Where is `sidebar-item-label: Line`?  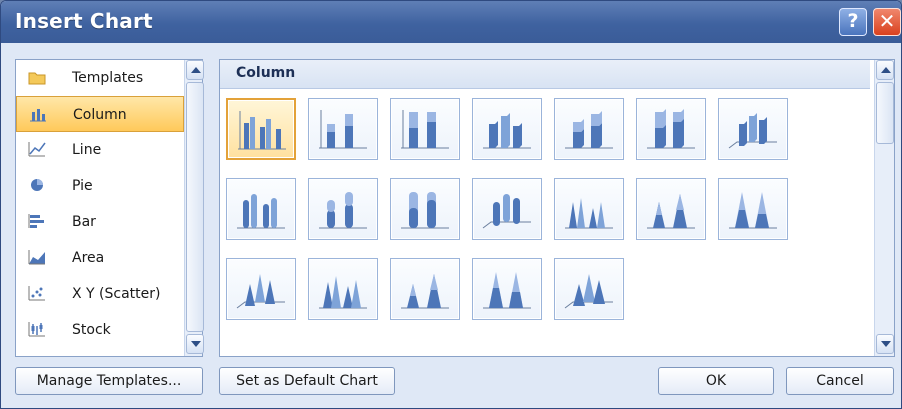
sidebar-item-label: Line is located at coordinates (87, 150).